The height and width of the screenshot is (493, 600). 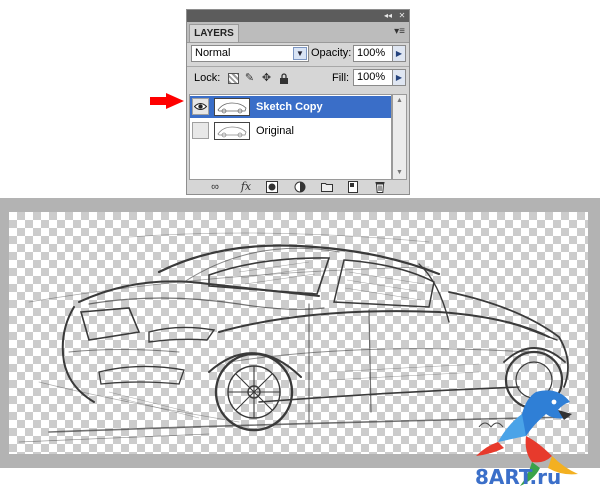 I want to click on trash-icon, so click(x=380, y=187).